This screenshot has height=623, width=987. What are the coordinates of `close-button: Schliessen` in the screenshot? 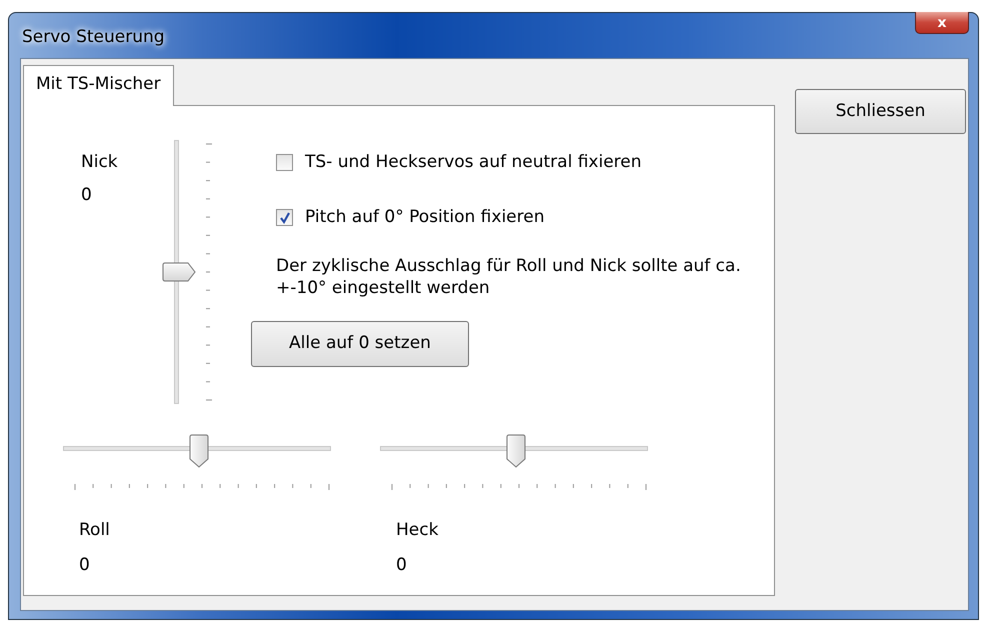 It's located at (880, 111).